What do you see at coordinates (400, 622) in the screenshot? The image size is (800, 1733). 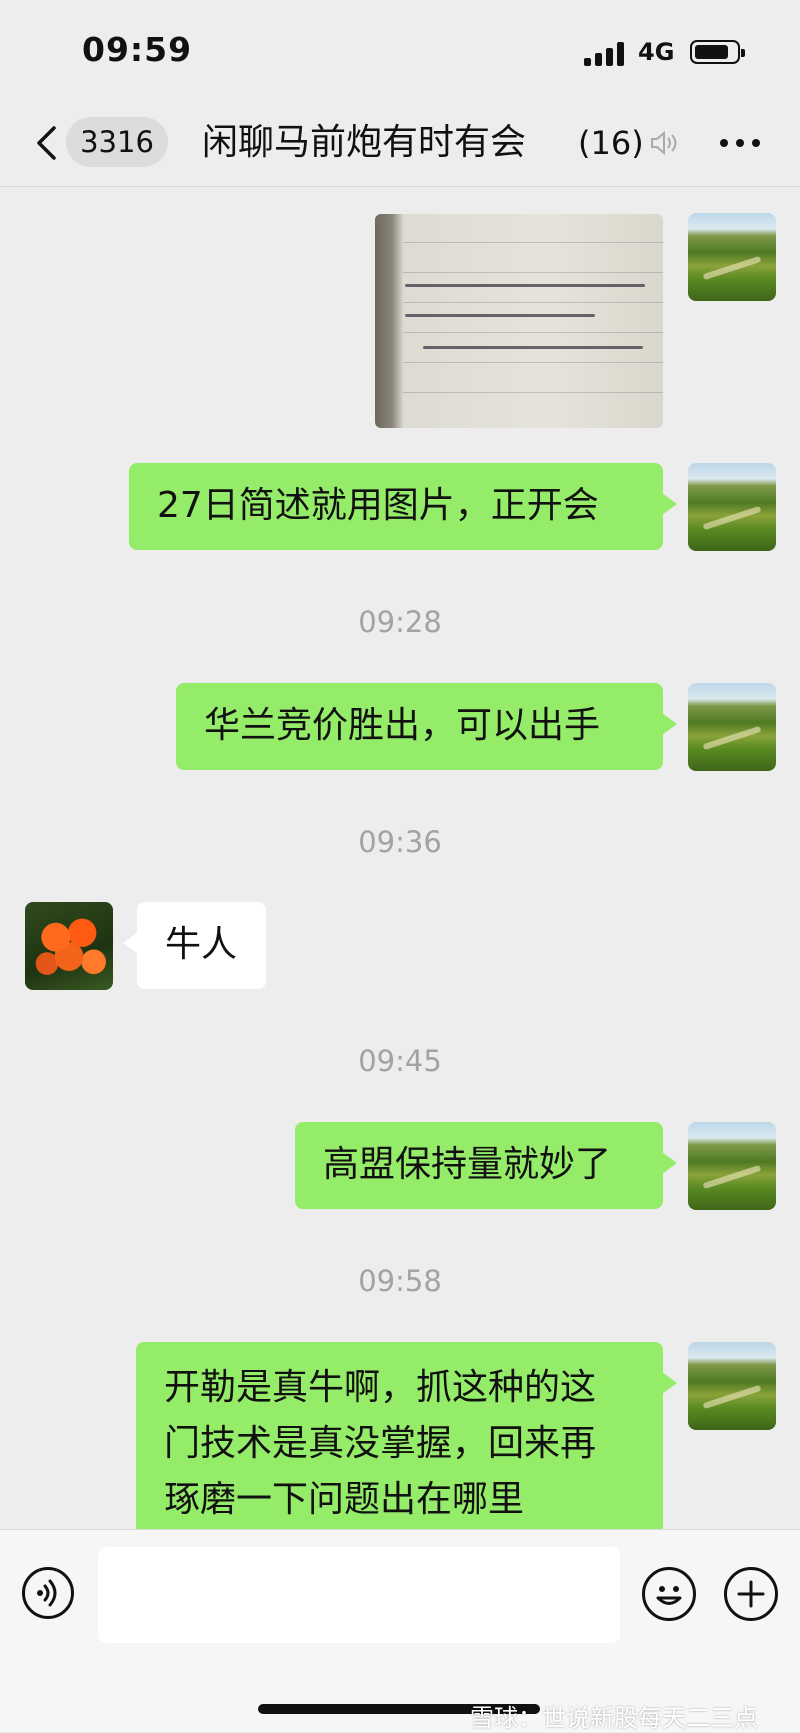 I see `timestamp: 09:28` at bounding box center [400, 622].